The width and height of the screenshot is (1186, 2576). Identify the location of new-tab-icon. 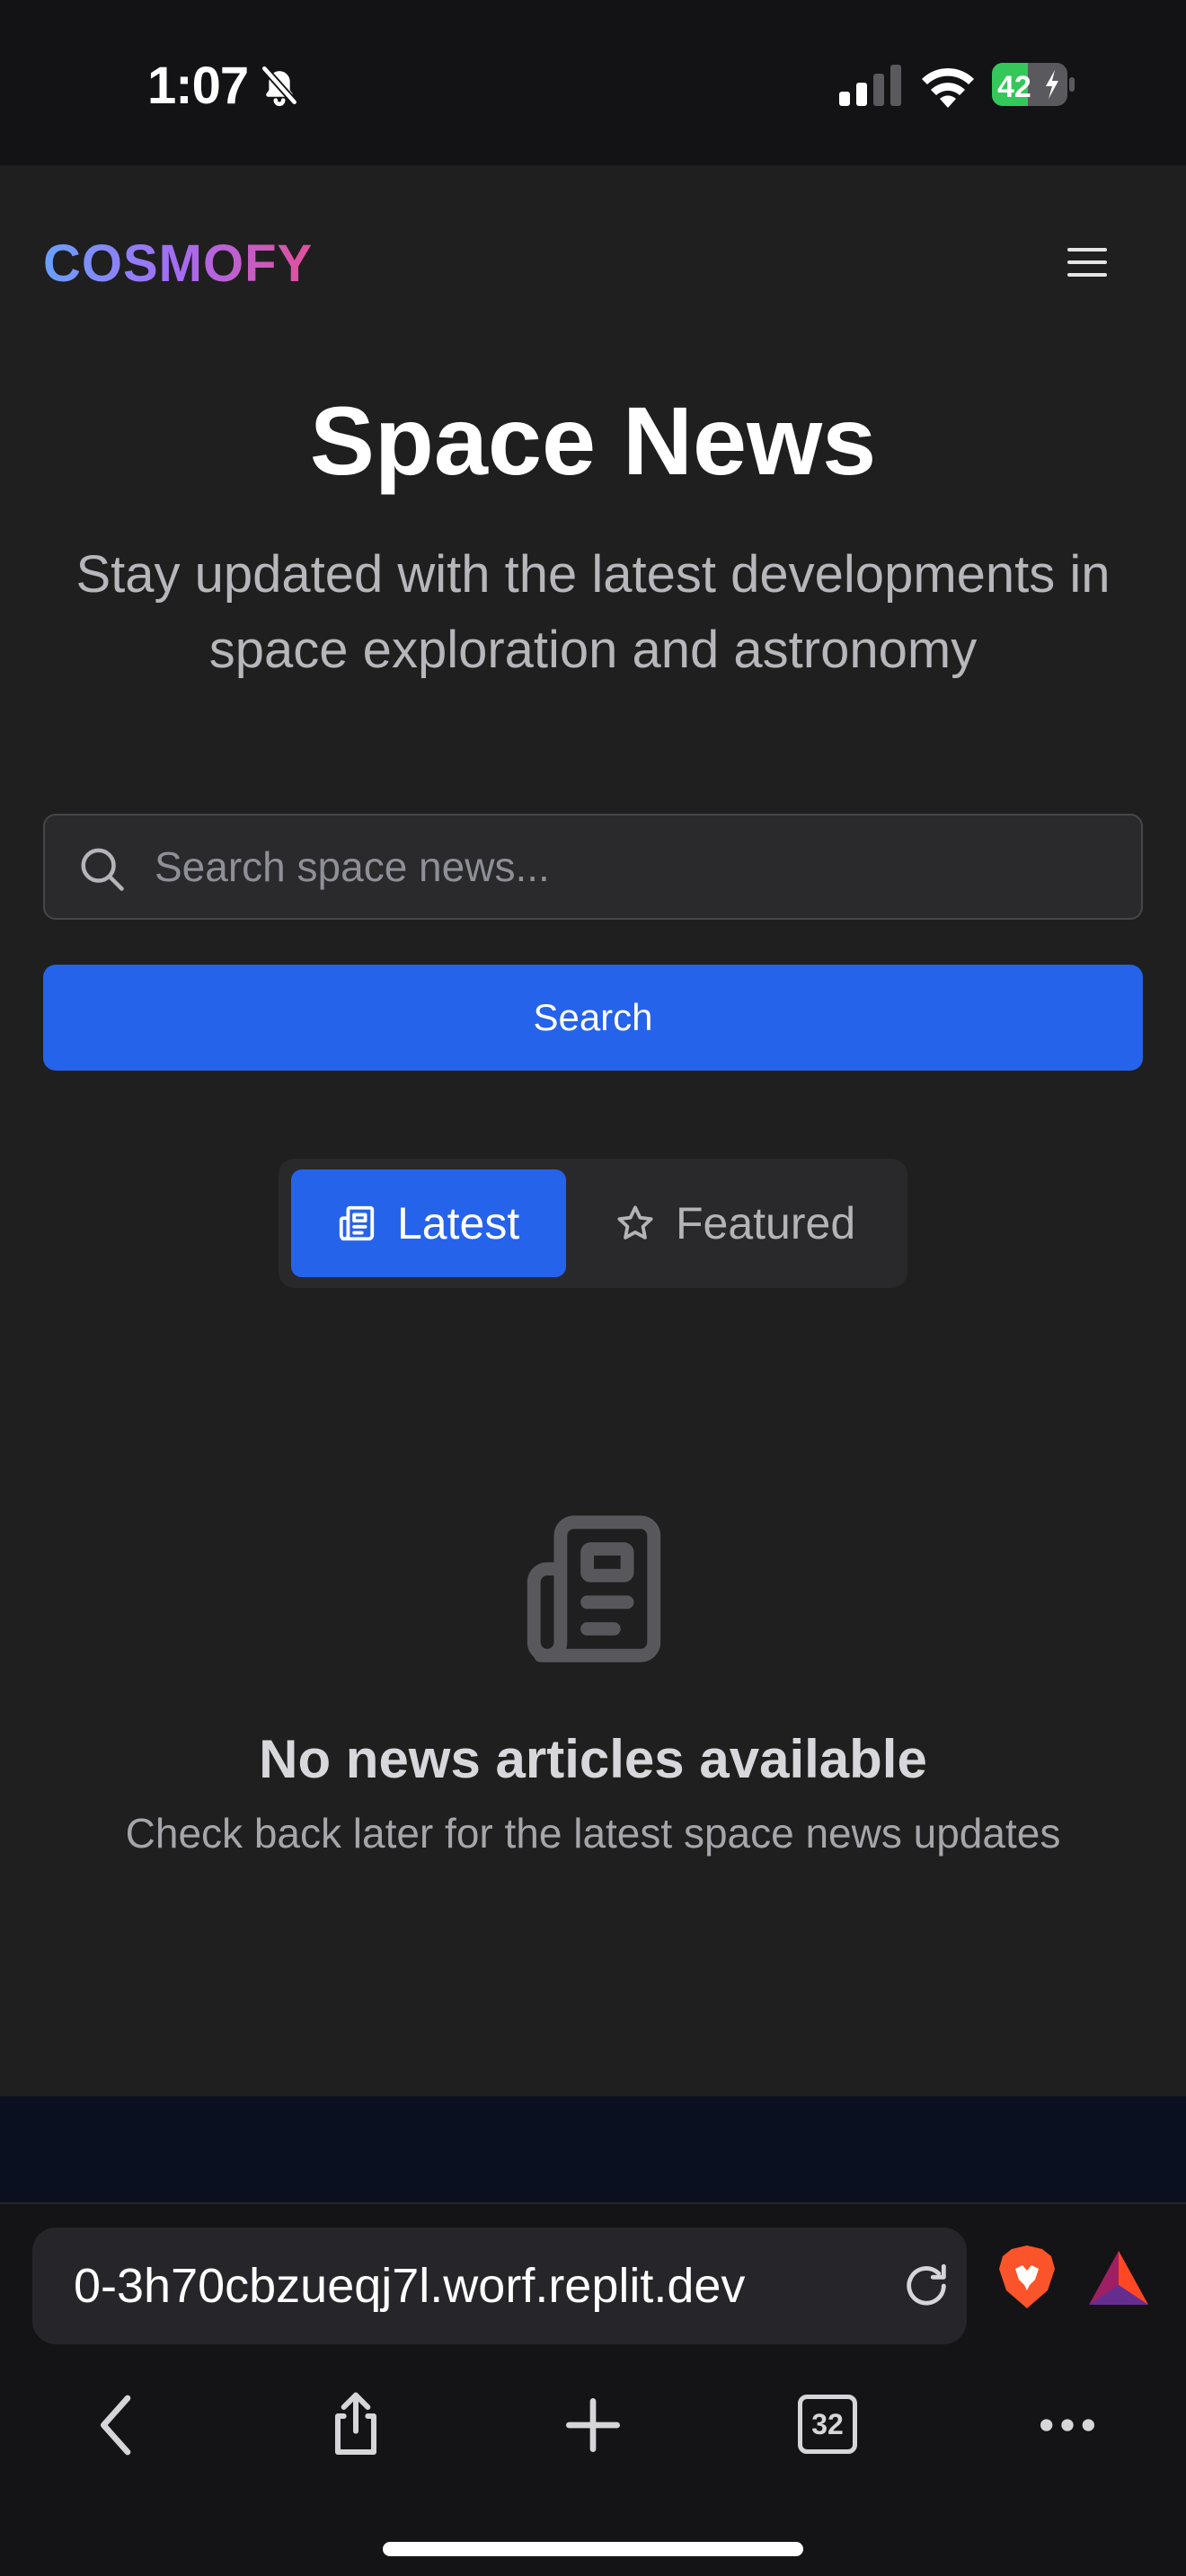
(593, 2425).